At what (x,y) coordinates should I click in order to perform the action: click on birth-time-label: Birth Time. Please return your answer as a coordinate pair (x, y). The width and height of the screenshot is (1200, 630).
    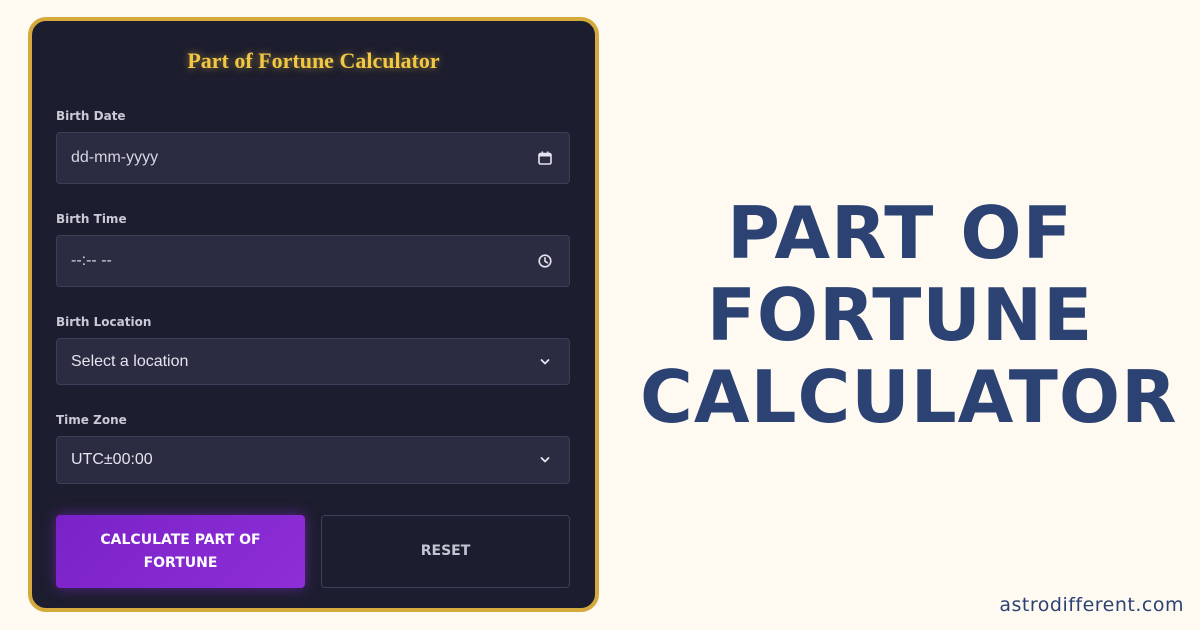
    Looking at the image, I should click on (91, 219).